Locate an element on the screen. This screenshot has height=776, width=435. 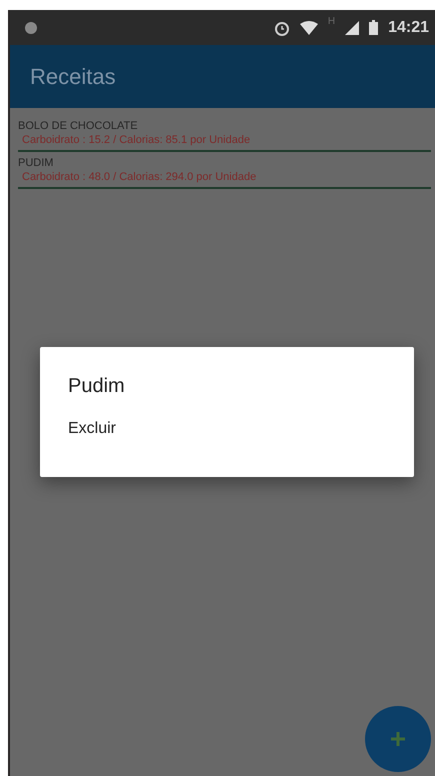
wifi-icon is located at coordinates (309, 27).